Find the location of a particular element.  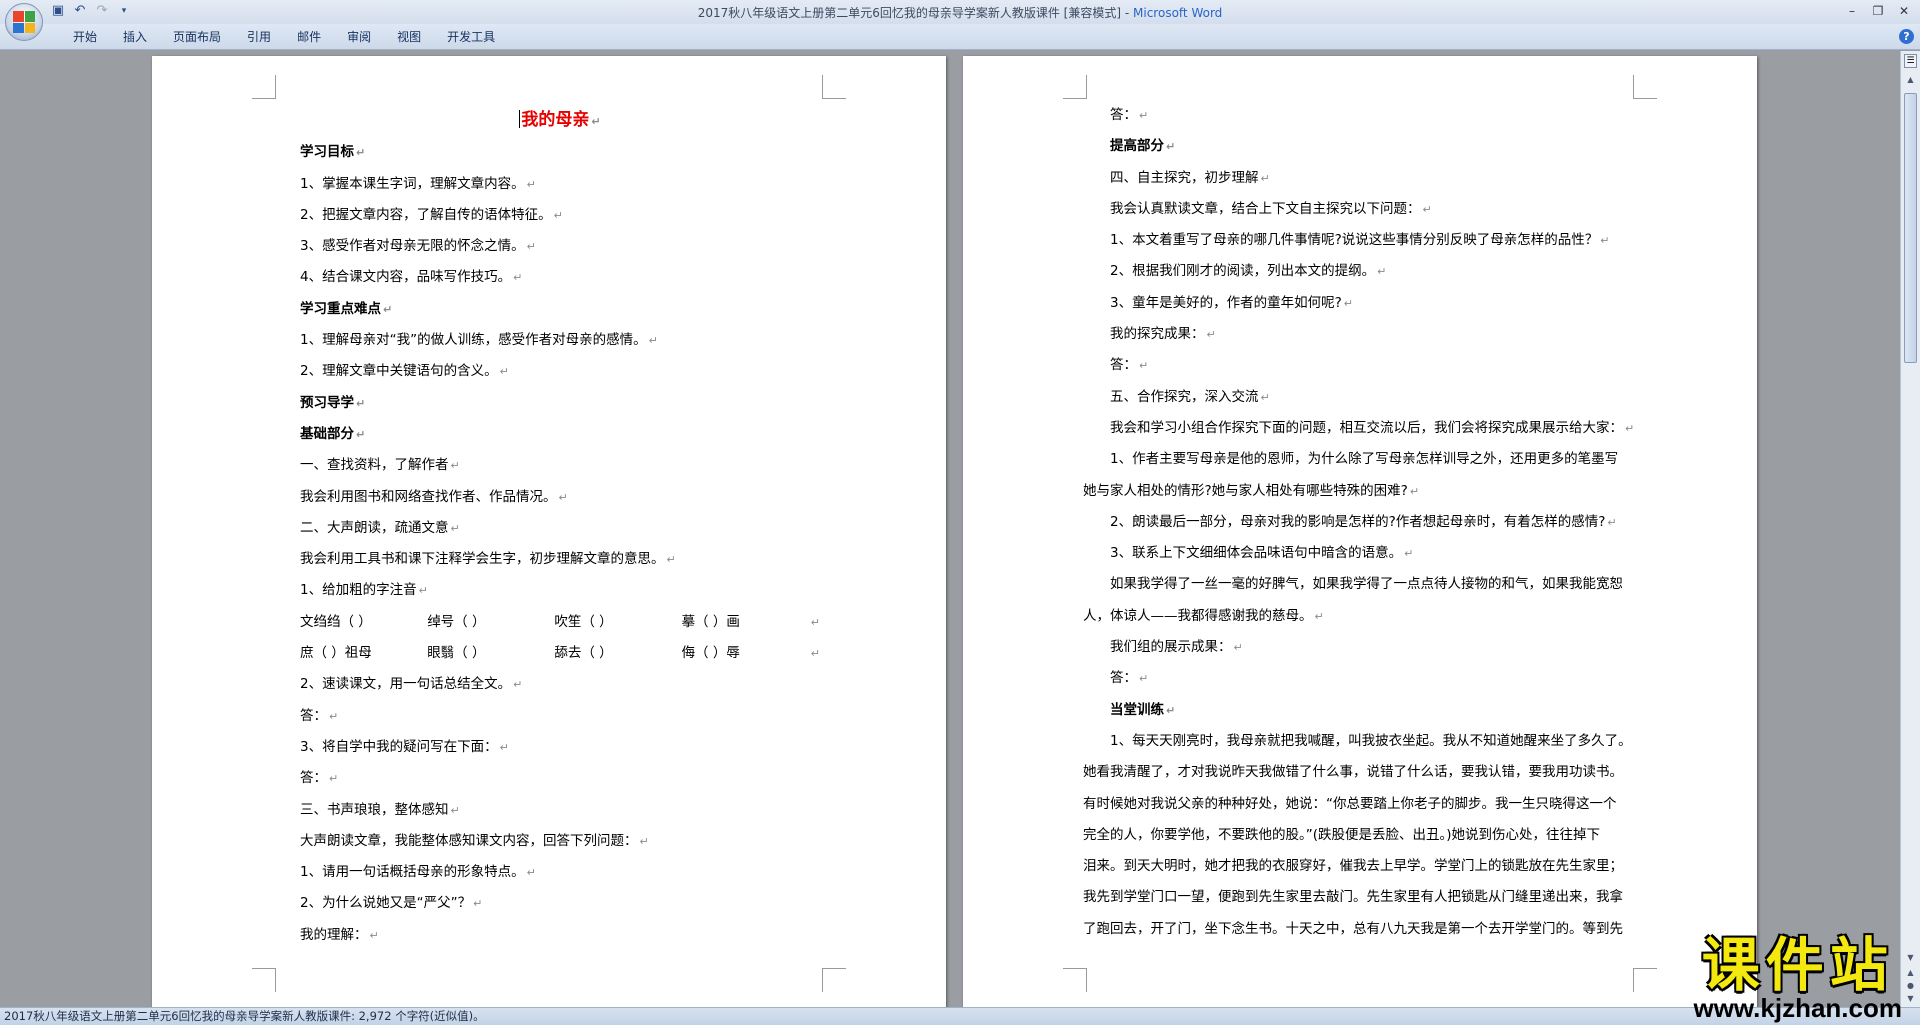

paragraph-line: 1、作者主要写母亲是他的恩师，为什么除了写母亲怎样训导之外，还用更多的笔墨写 is located at coordinates (1364, 459).